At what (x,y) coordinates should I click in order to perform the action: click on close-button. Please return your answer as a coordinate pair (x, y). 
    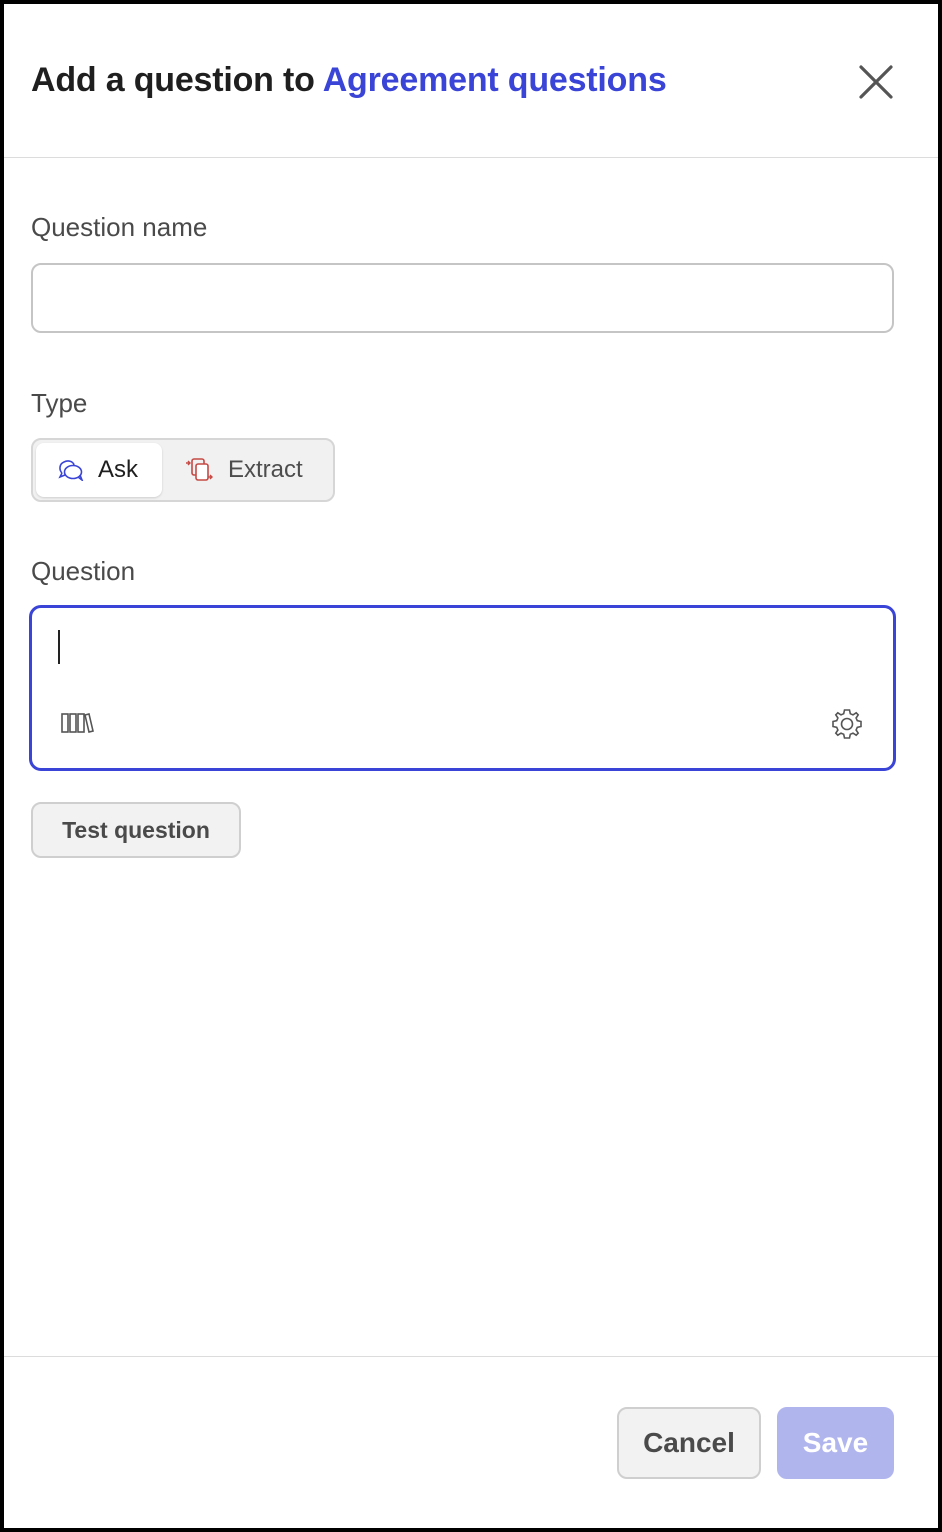
    Looking at the image, I should click on (876, 82).